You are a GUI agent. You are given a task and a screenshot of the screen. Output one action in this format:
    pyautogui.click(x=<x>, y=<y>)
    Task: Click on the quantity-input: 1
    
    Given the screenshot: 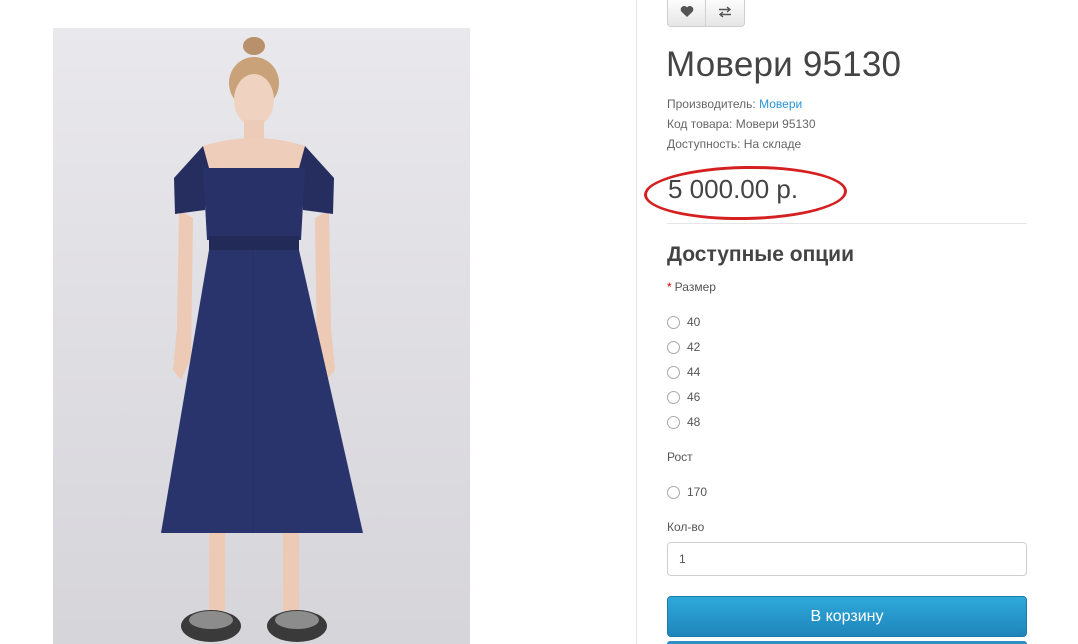 What is the action you would take?
    pyautogui.click(x=847, y=559)
    